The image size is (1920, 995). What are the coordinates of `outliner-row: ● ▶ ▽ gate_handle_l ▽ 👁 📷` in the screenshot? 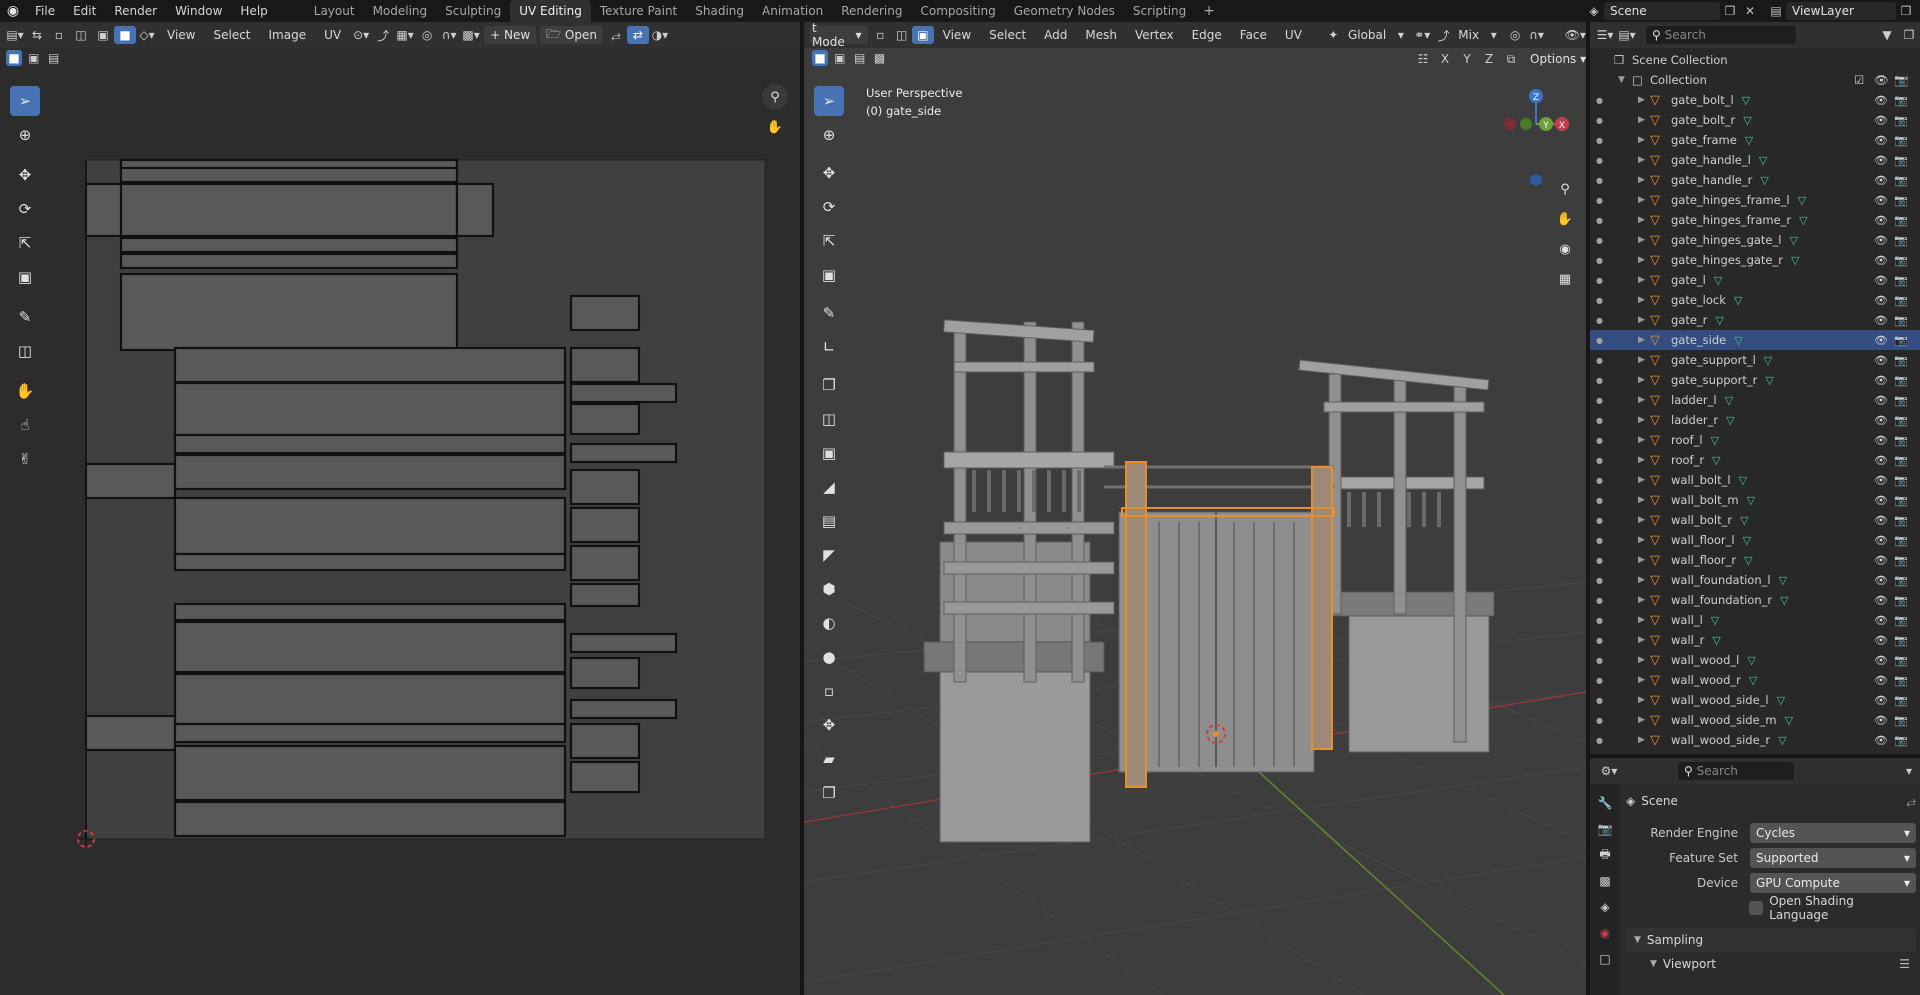 It's located at (1755, 160).